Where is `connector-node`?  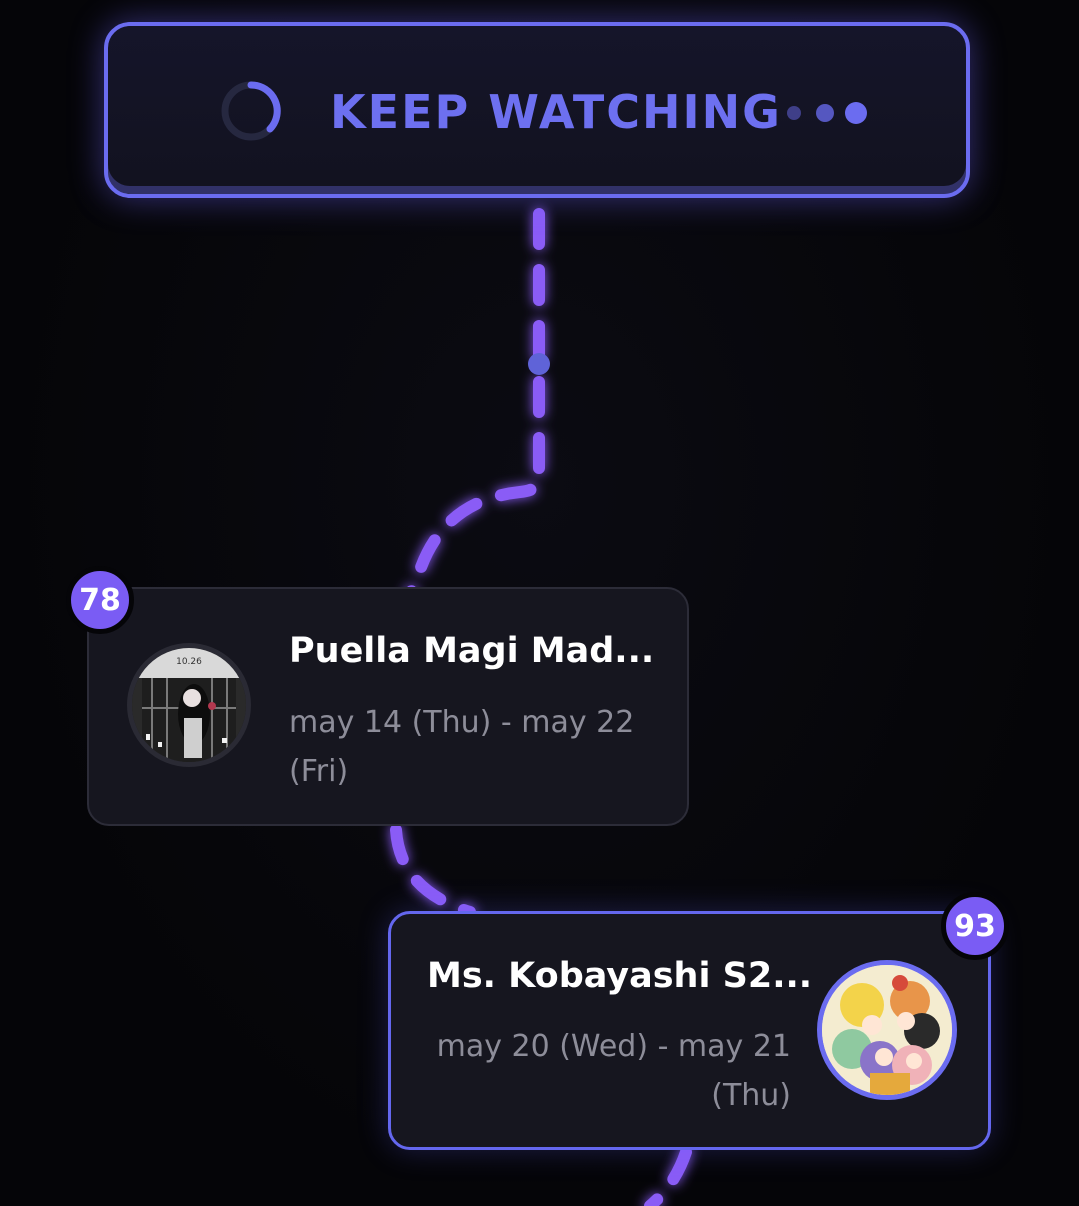
connector-node is located at coordinates (539, 364).